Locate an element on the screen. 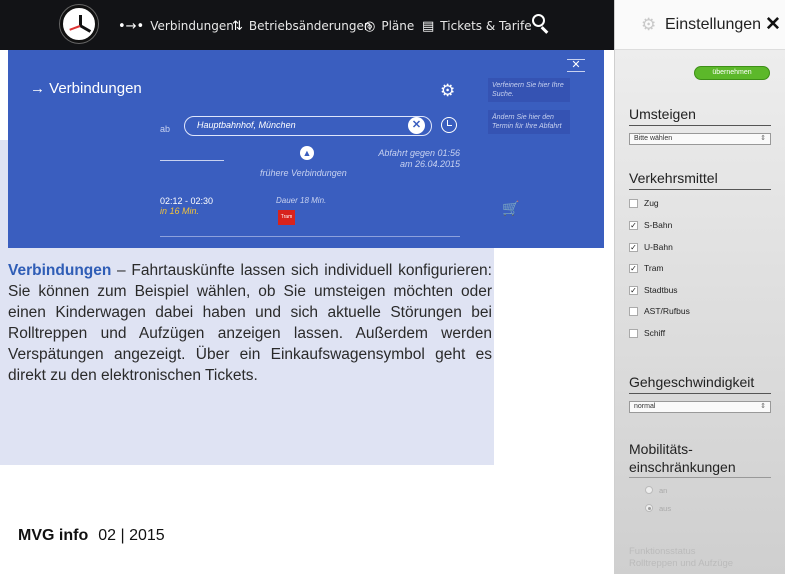  disruption-icon: ⇅ is located at coordinates (237, 26).